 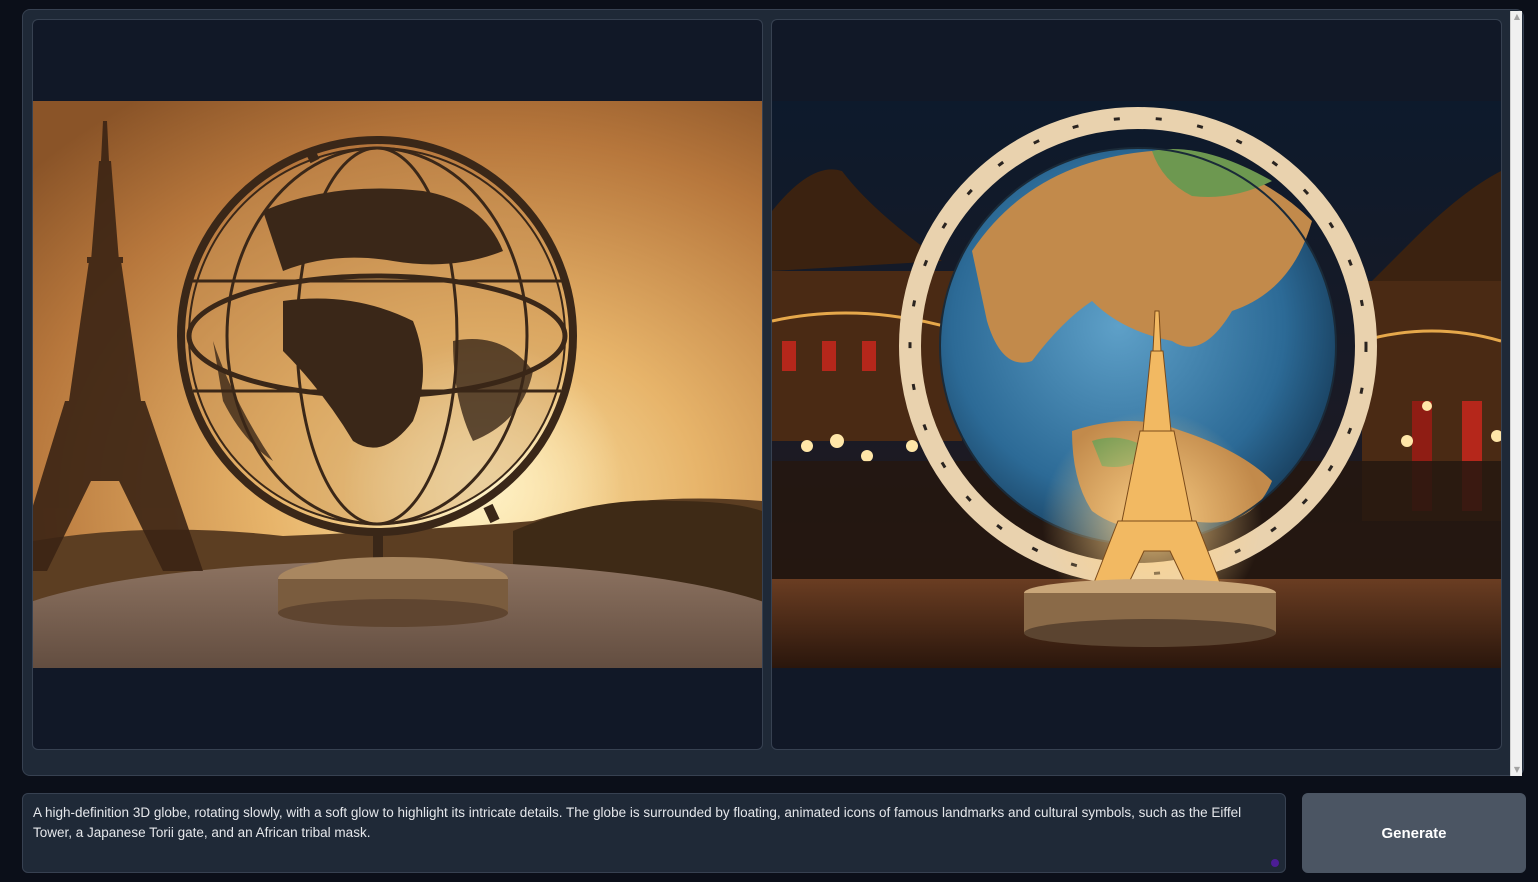 I want to click on scroll-down-icon: ▼, so click(x=1517, y=770).